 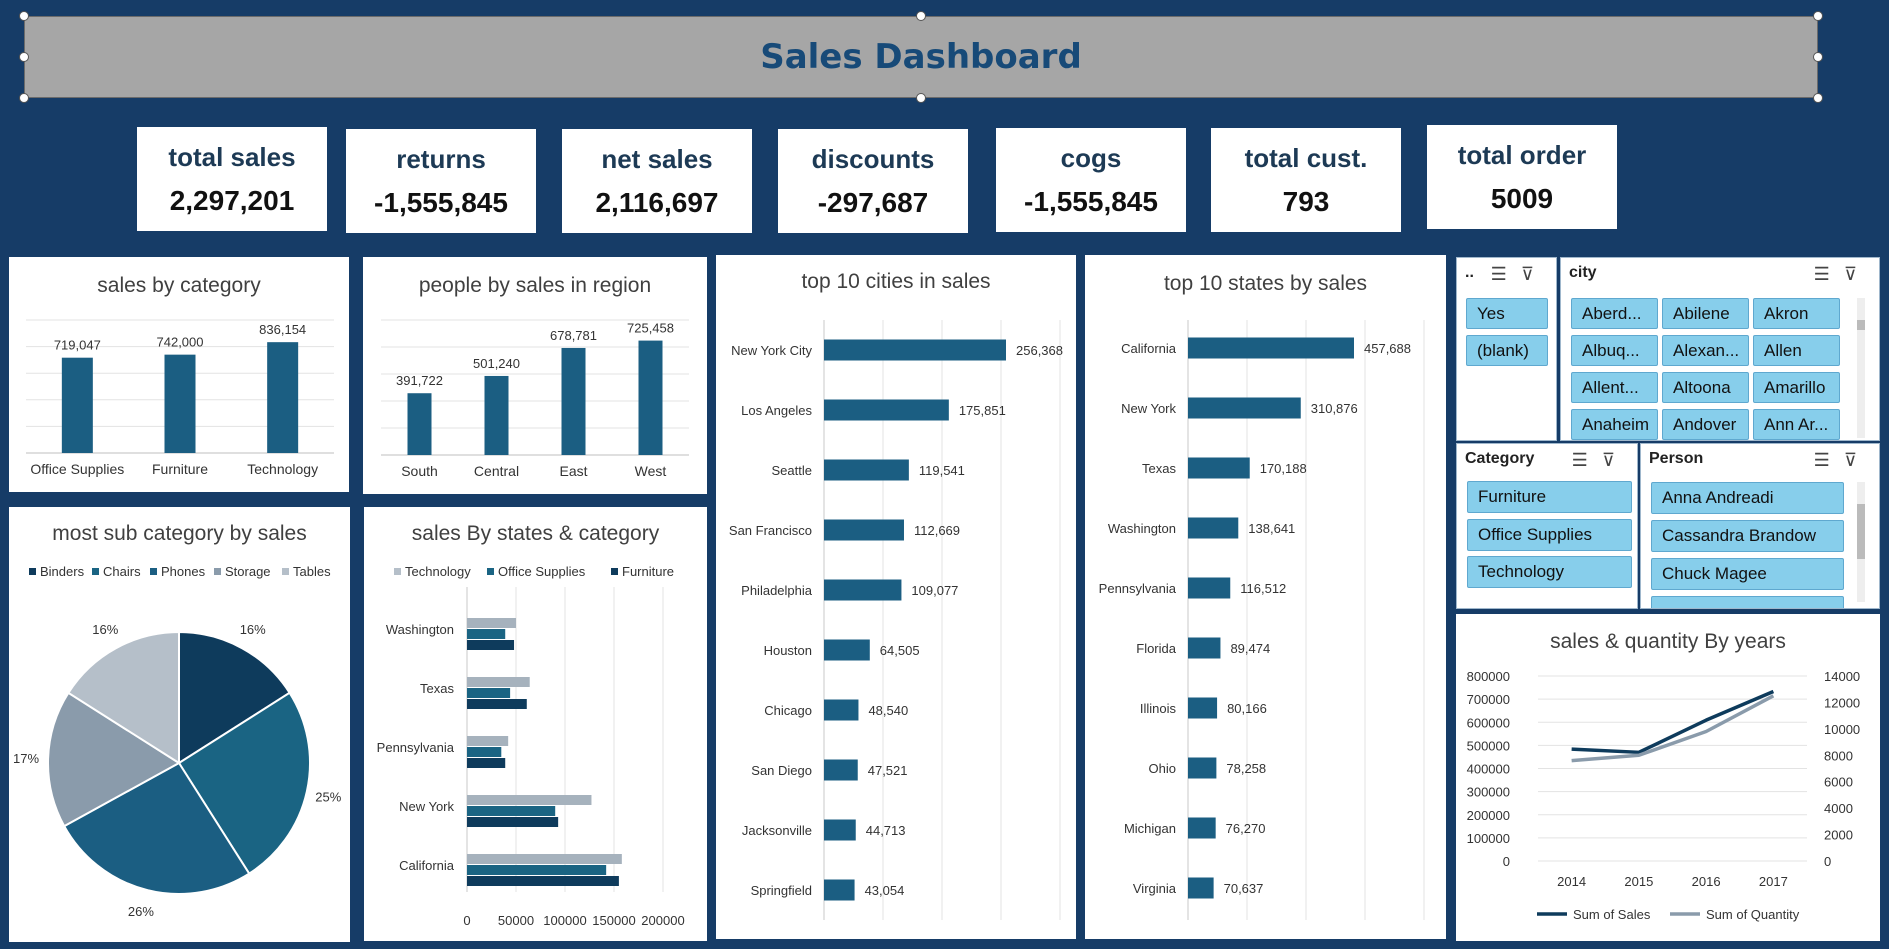 What do you see at coordinates (1796, 313) in the screenshot?
I see `slicer-item: Akron` at bounding box center [1796, 313].